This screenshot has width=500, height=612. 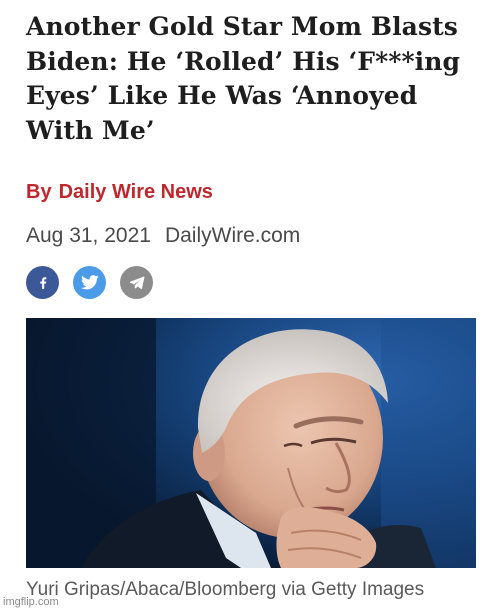 I want to click on facebook-icon, so click(x=42, y=282).